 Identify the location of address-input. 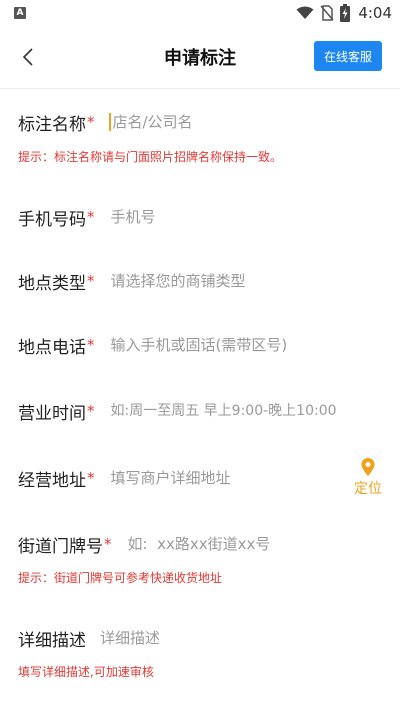
(215, 478).